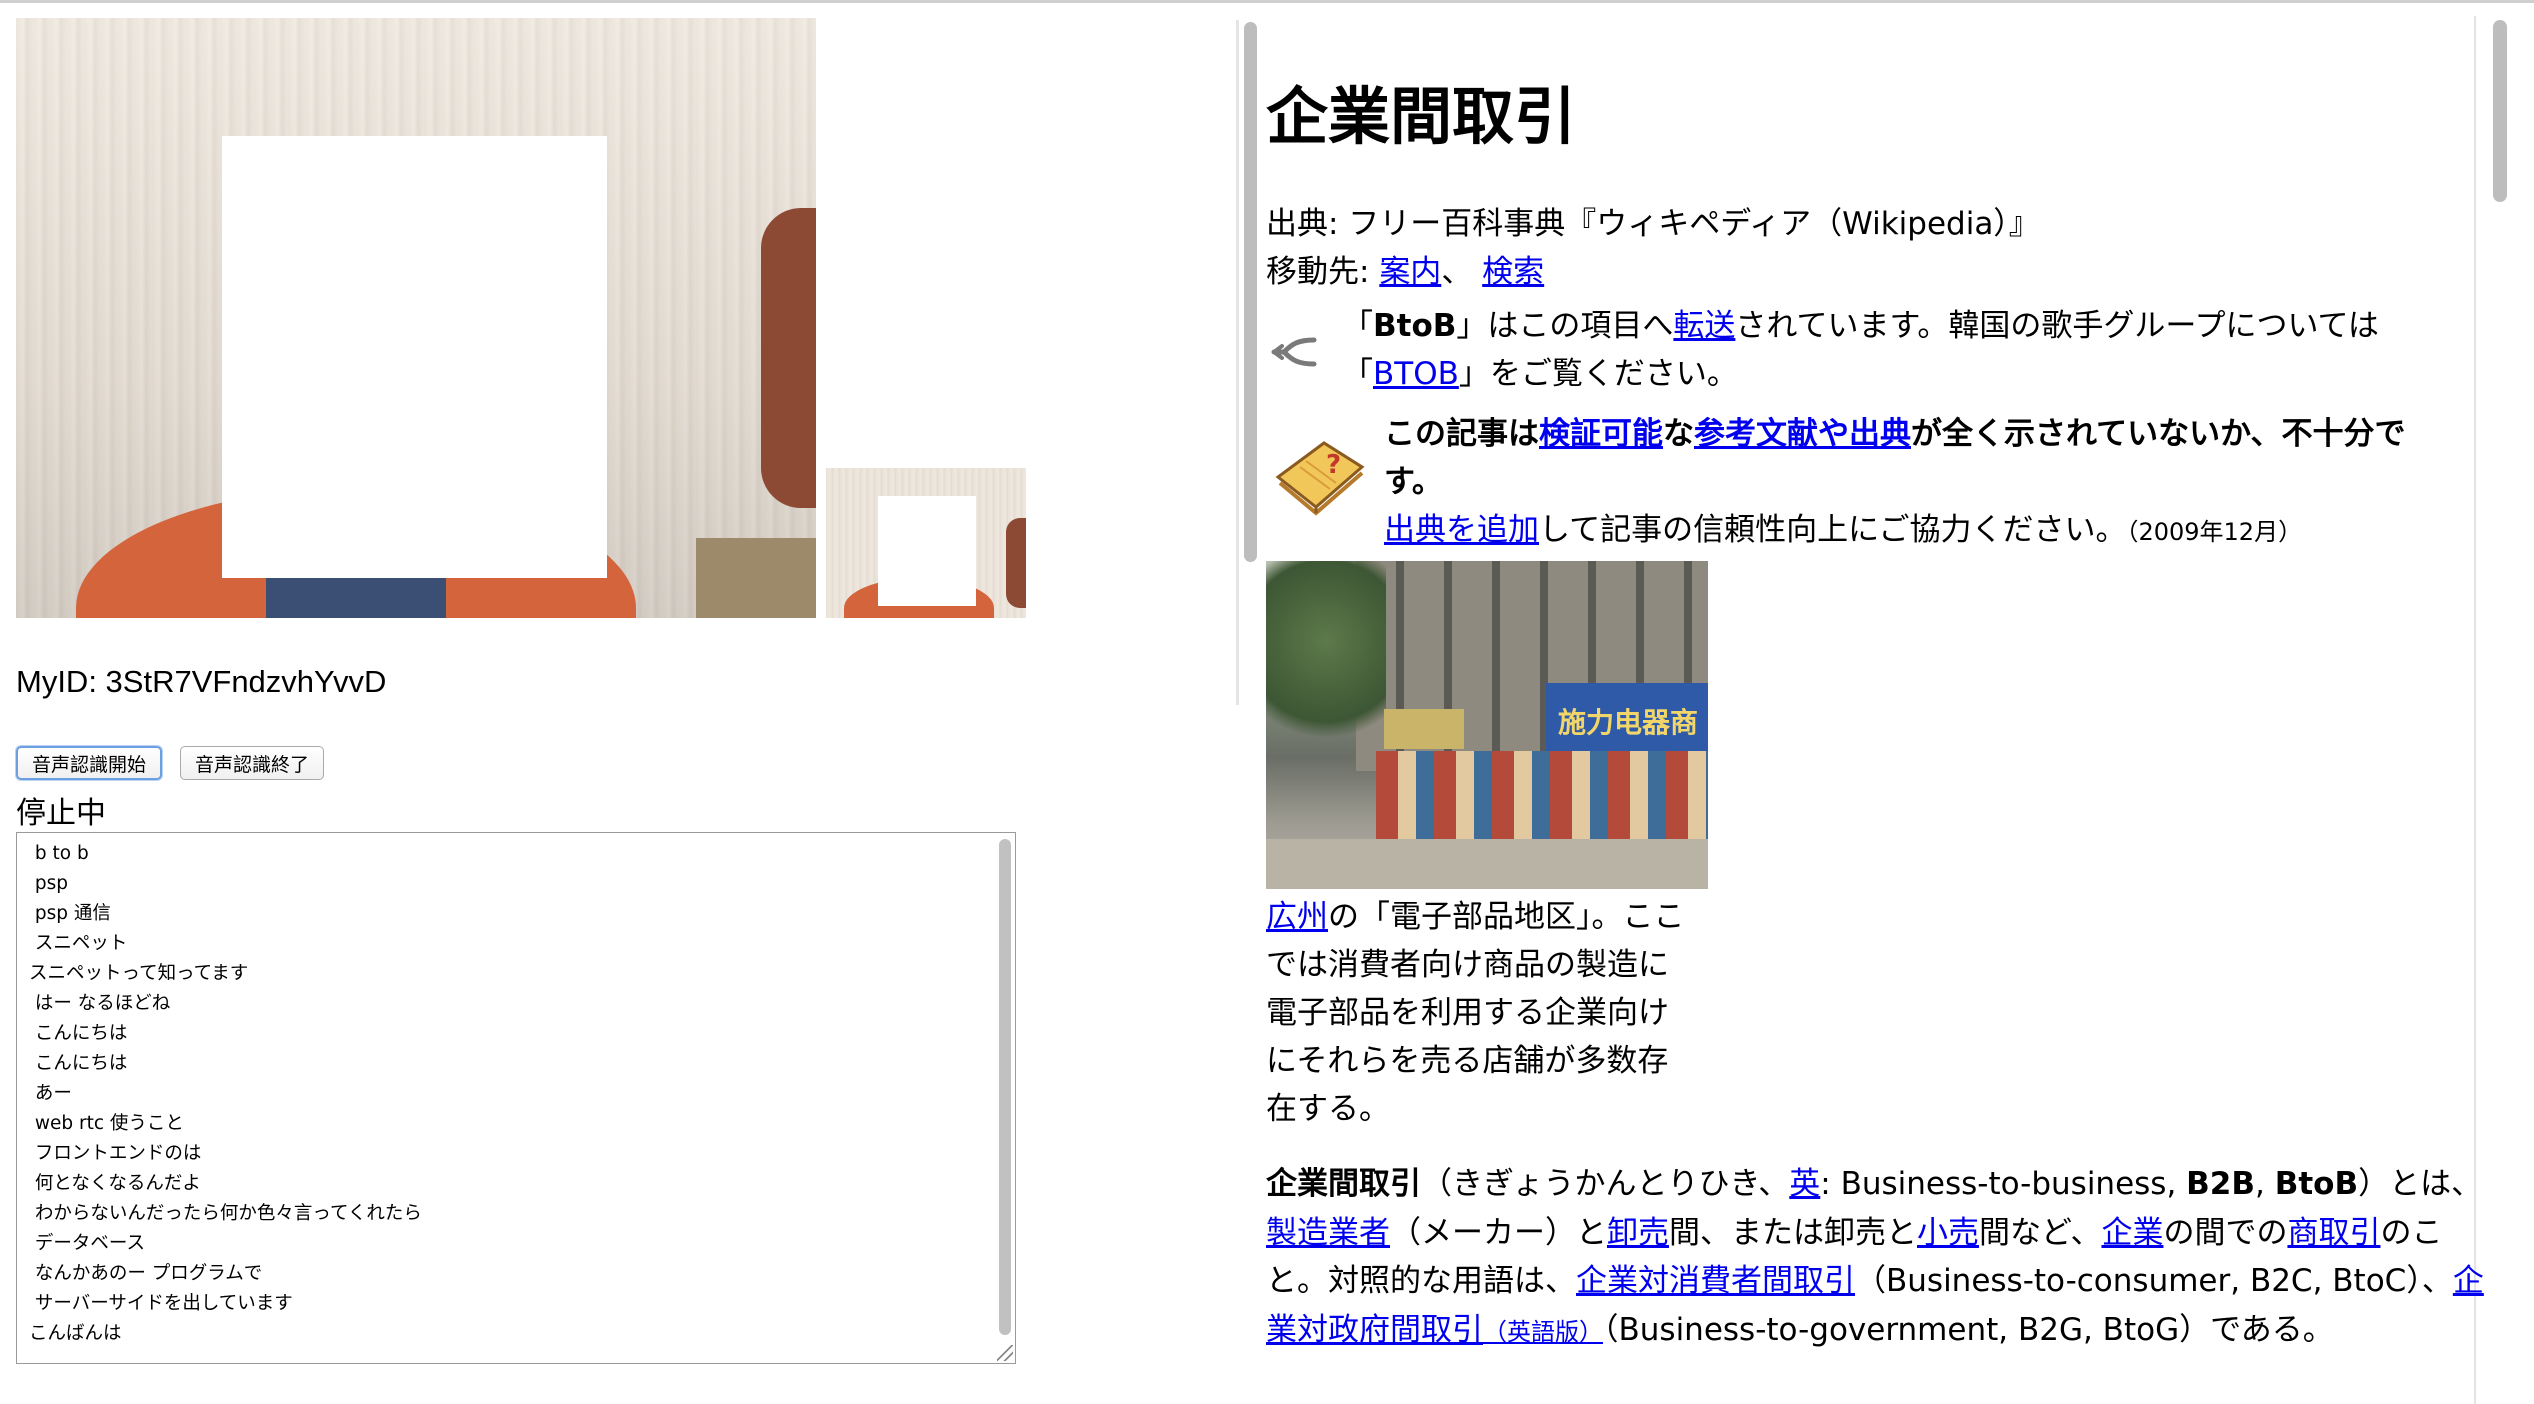 The height and width of the screenshot is (1404, 2534). I want to click on hatnote-text: 」はこの項目へ, so click(1565, 326).